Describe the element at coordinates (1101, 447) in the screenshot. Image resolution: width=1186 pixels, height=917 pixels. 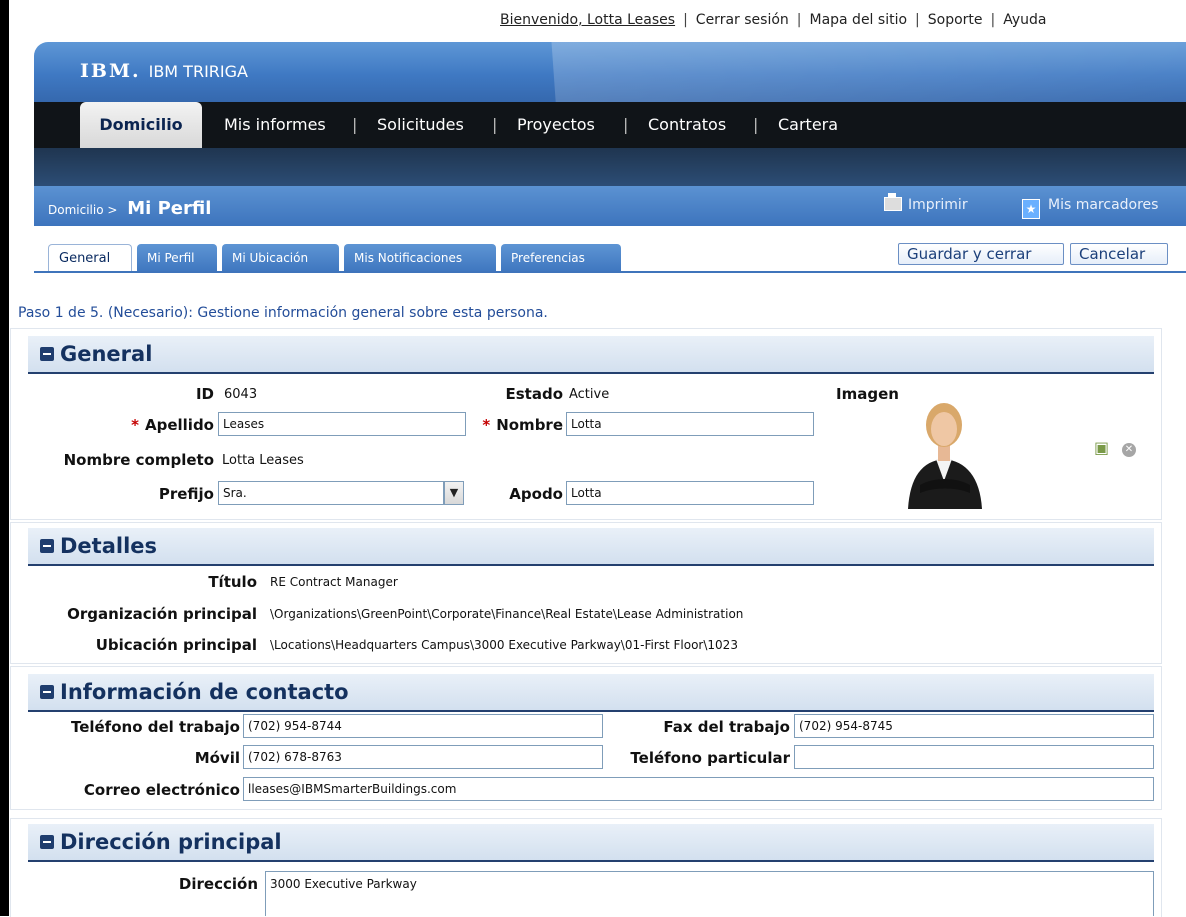
I see `add-image-icon: ▣` at that location.